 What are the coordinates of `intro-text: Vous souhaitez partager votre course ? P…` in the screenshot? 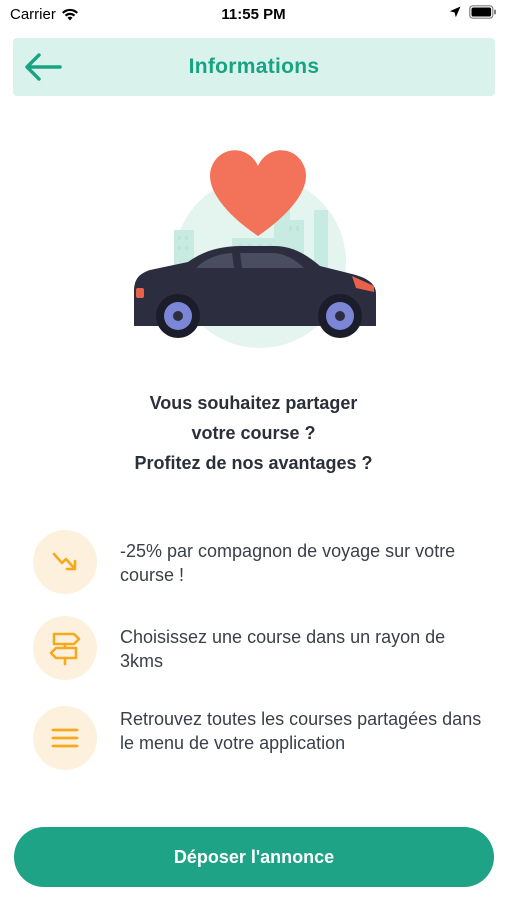 It's located at (253, 433).